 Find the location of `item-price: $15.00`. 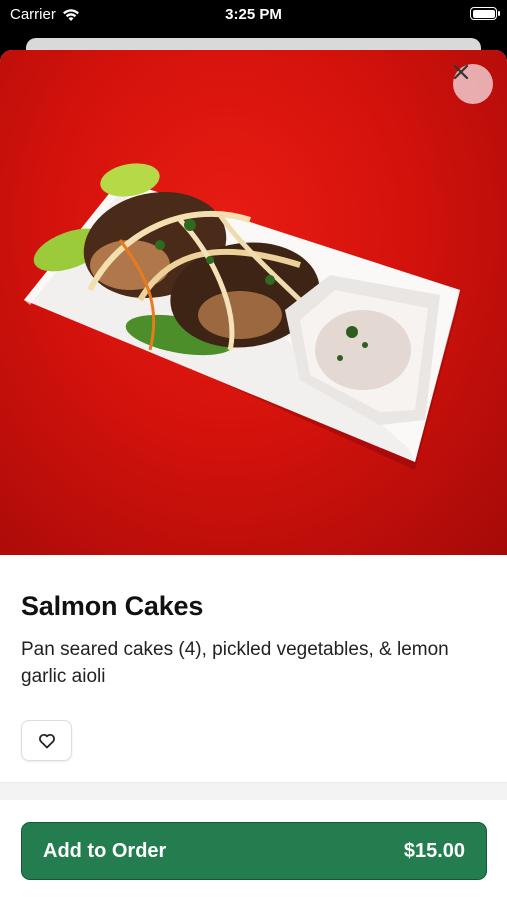

item-price: $15.00 is located at coordinates (434, 850).